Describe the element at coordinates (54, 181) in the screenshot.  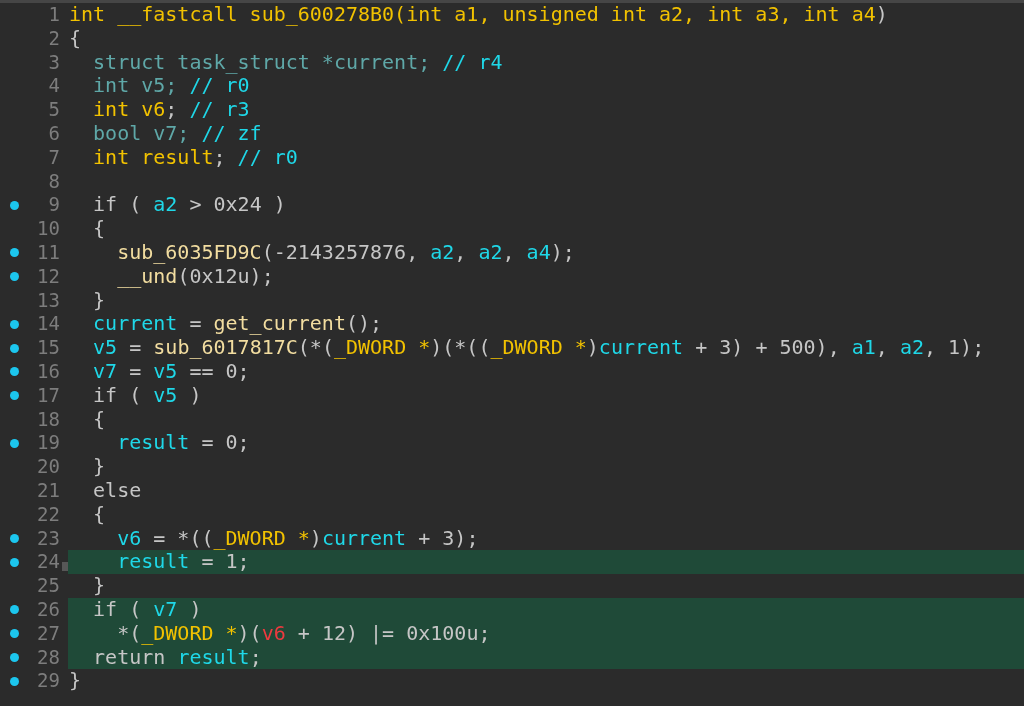
I see `line-number: 8` at that location.